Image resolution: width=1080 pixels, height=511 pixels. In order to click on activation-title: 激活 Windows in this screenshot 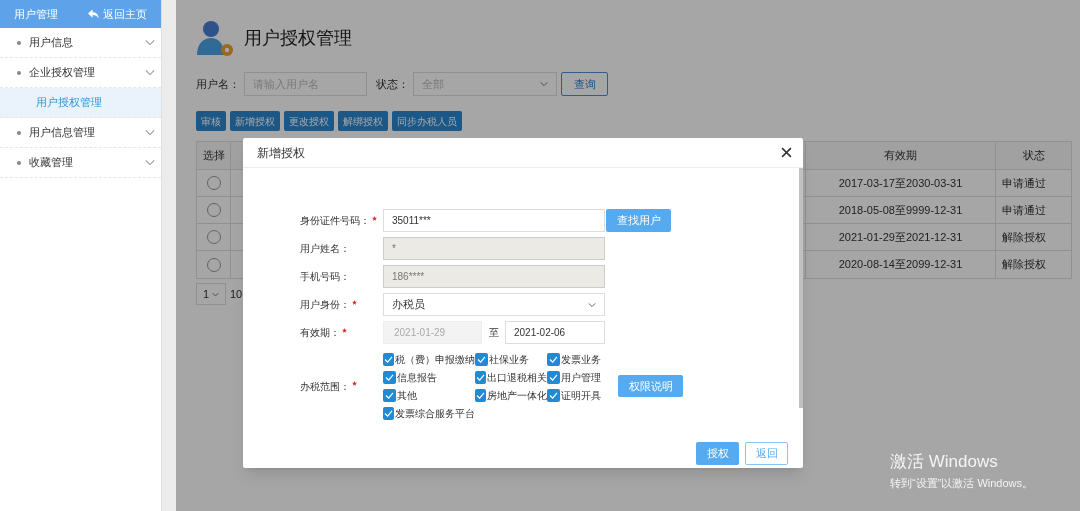, I will do `click(944, 462)`.